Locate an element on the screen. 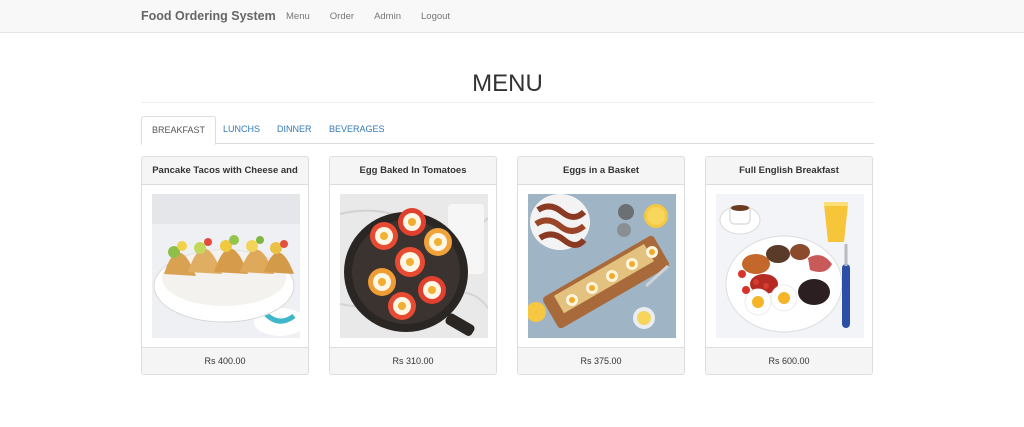 The width and height of the screenshot is (1024, 427). tab-breakfast: BREAKFAST is located at coordinates (179, 130).